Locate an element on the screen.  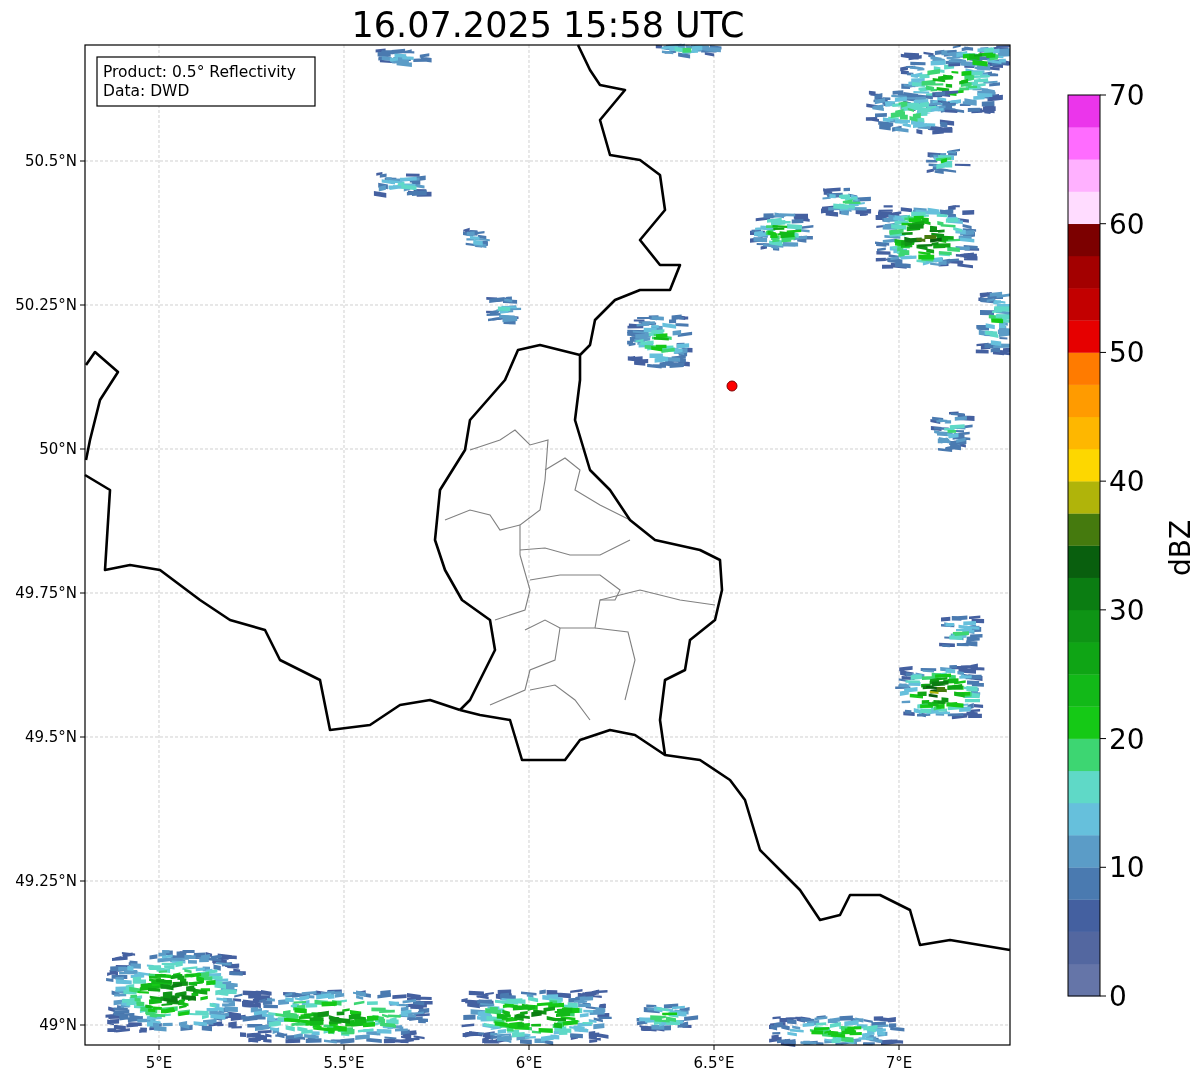
tick-label: 10 is located at coordinates (1127, 868).